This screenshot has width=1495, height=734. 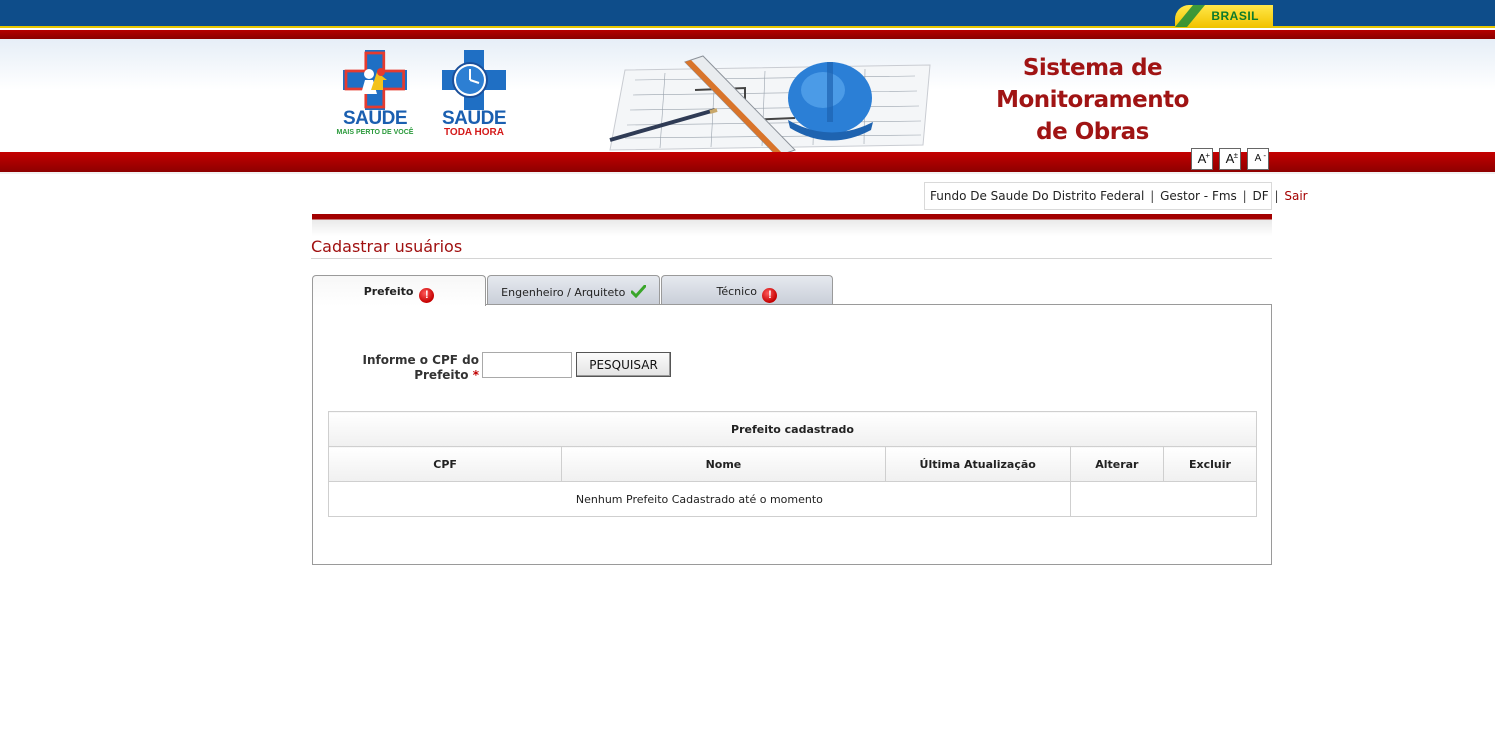 What do you see at coordinates (736, 291) in the screenshot?
I see `tab-label: Técnico` at bounding box center [736, 291].